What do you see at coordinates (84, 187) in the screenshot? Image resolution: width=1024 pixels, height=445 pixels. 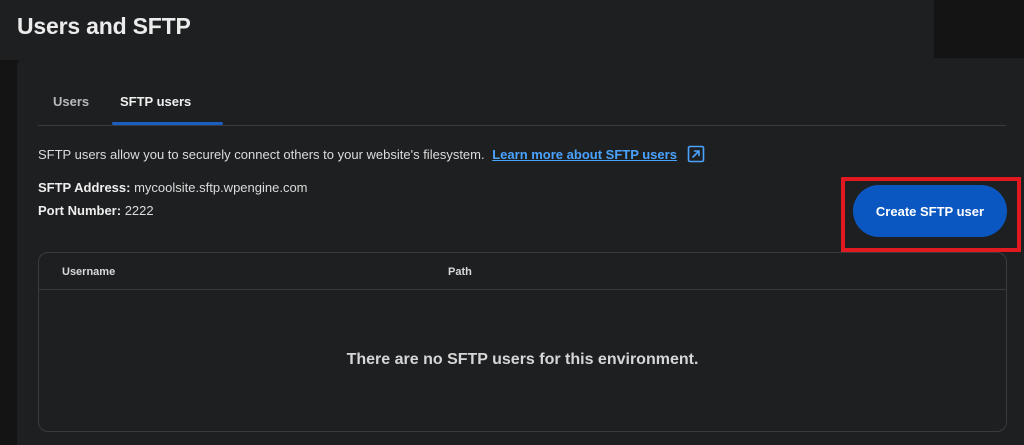 I see `sftp-address-label: SFTP Address:` at bounding box center [84, 187].